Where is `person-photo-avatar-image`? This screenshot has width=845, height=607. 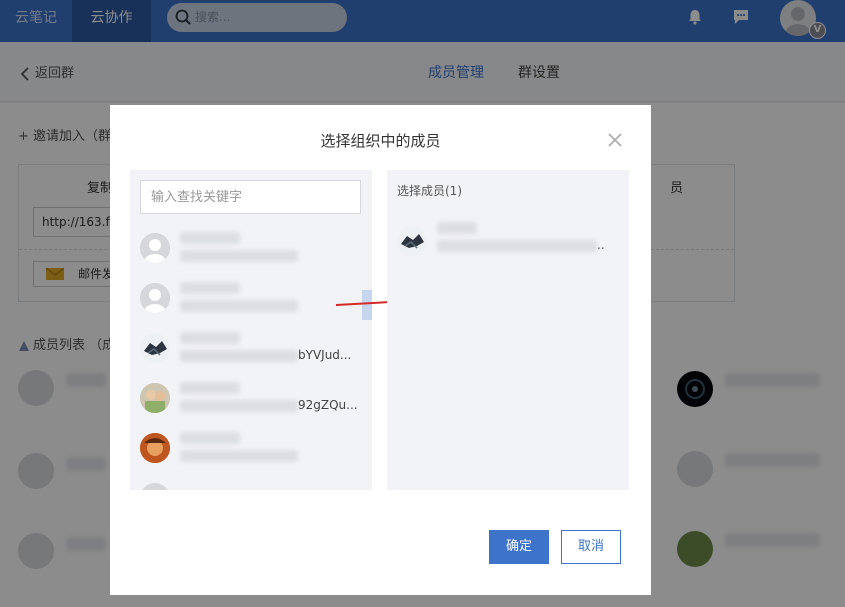
person-photo-avatar-image is located at coordinates (155, 448).